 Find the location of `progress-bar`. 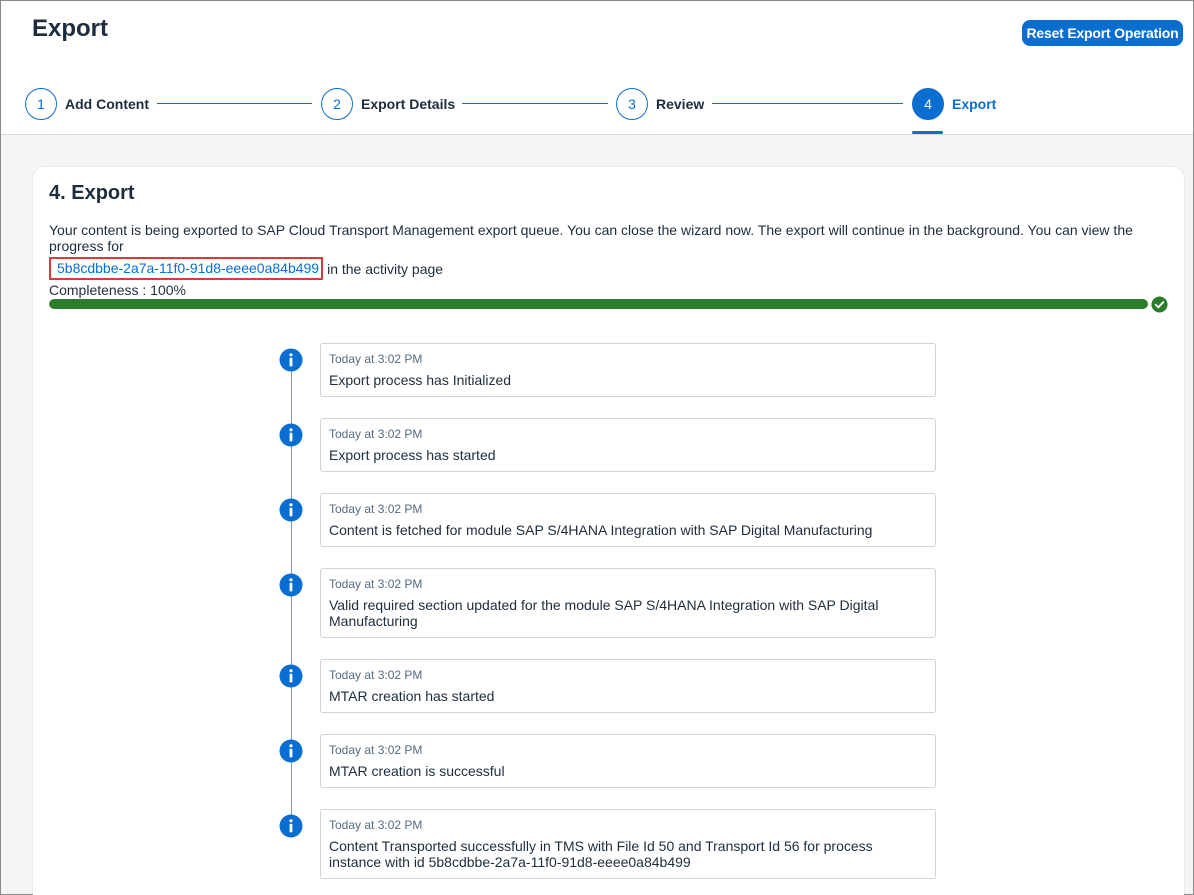

progress-bar is located at coordinates (598, 304).